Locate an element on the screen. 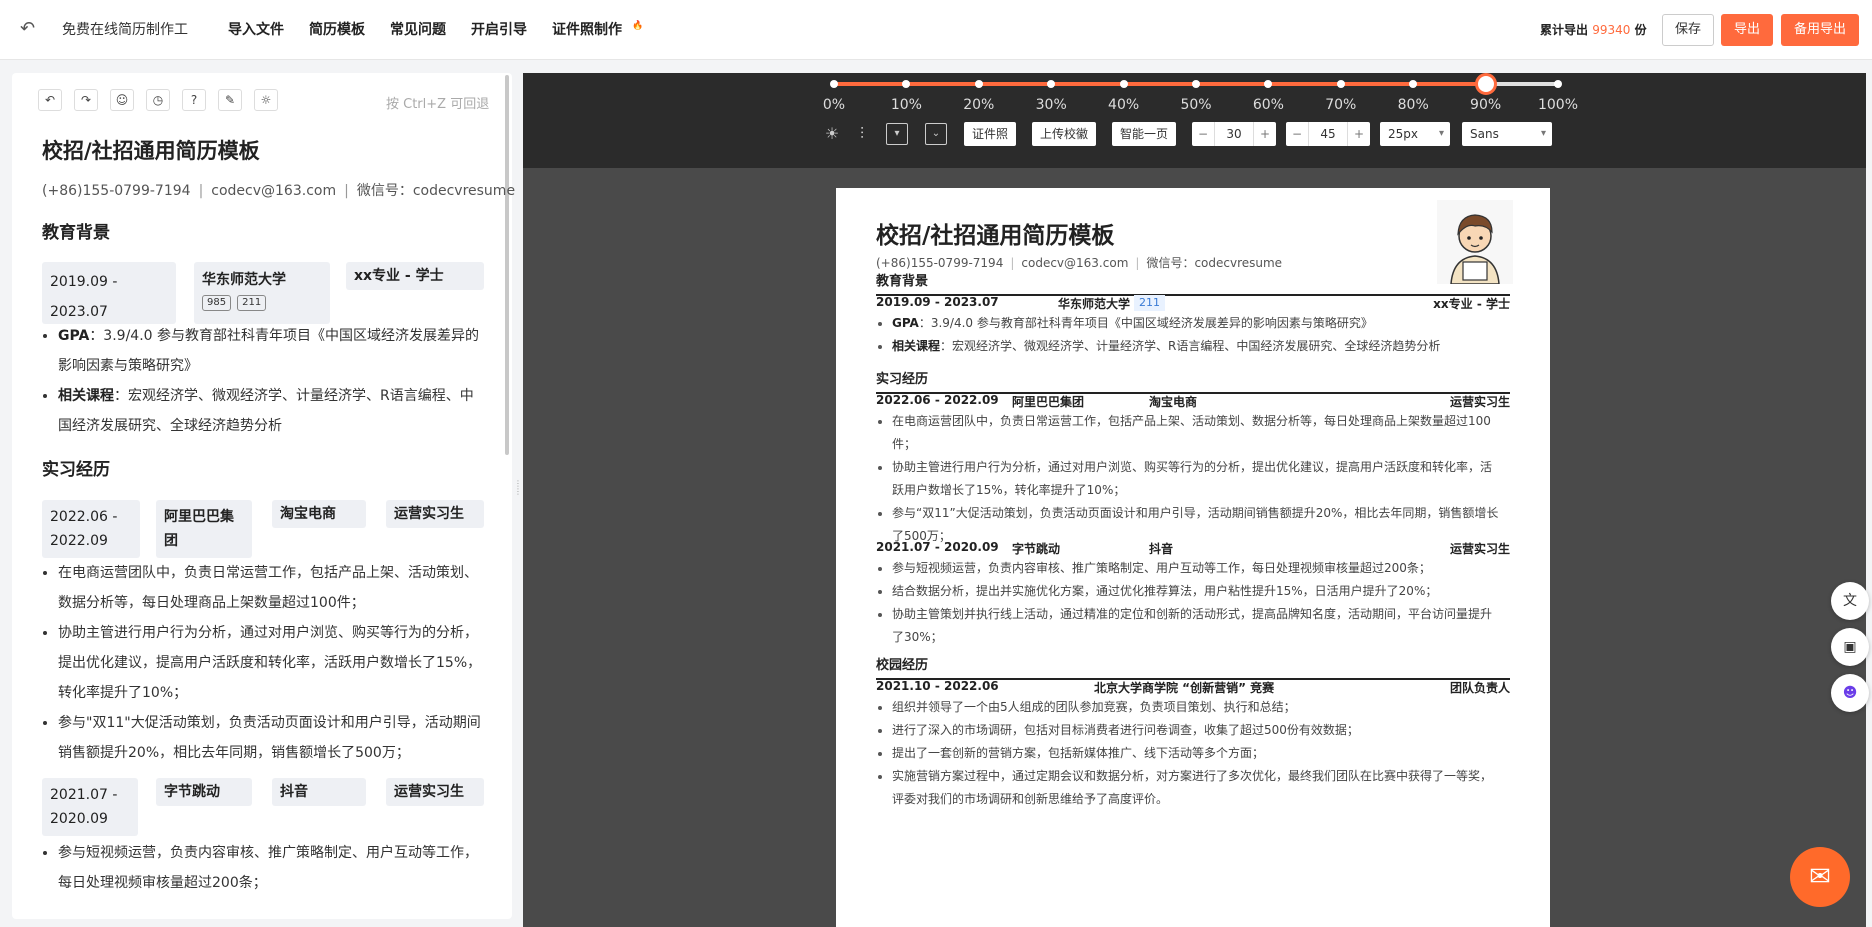  editor-phone: (+86)155-0799-7194 is located at coordinates (116, 191).